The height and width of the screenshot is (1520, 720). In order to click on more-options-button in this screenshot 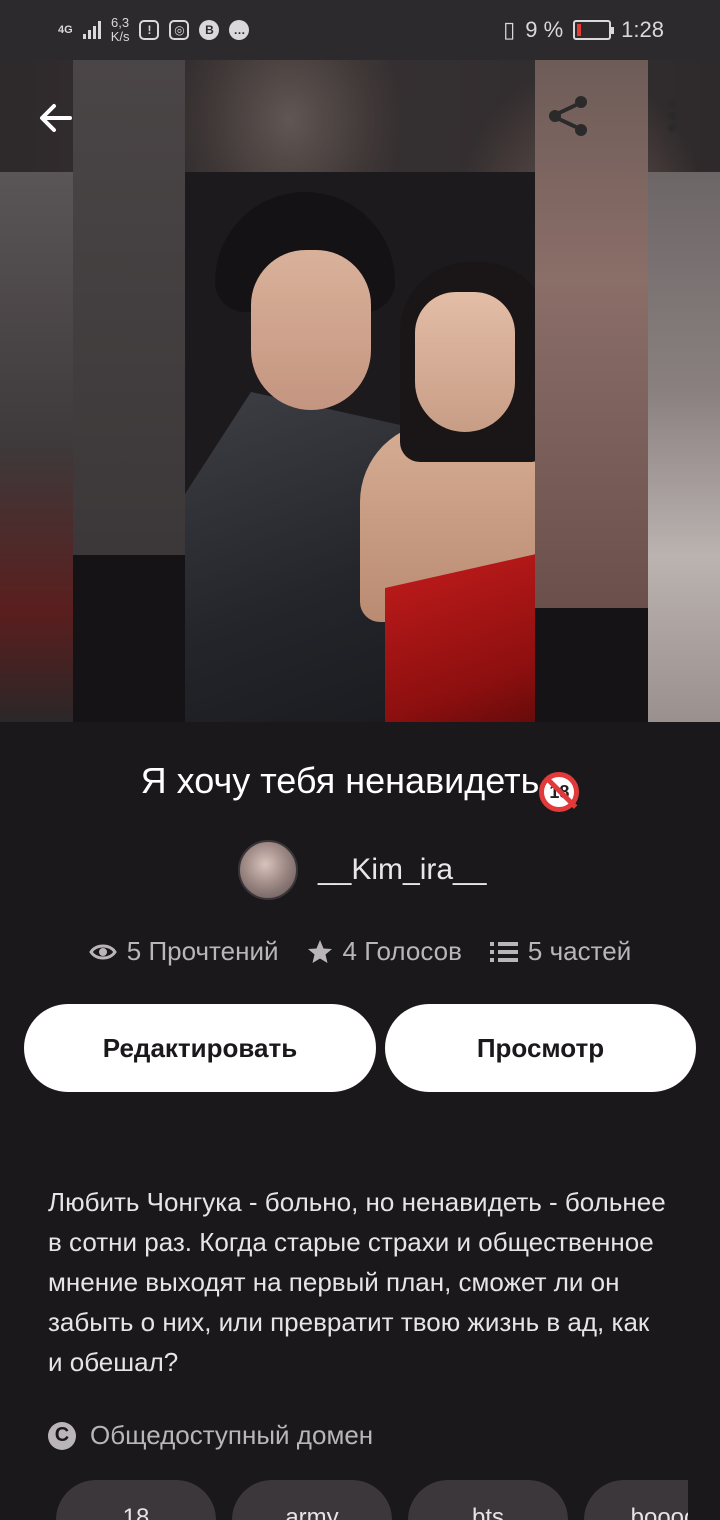, I will do `click(672, 118)`.